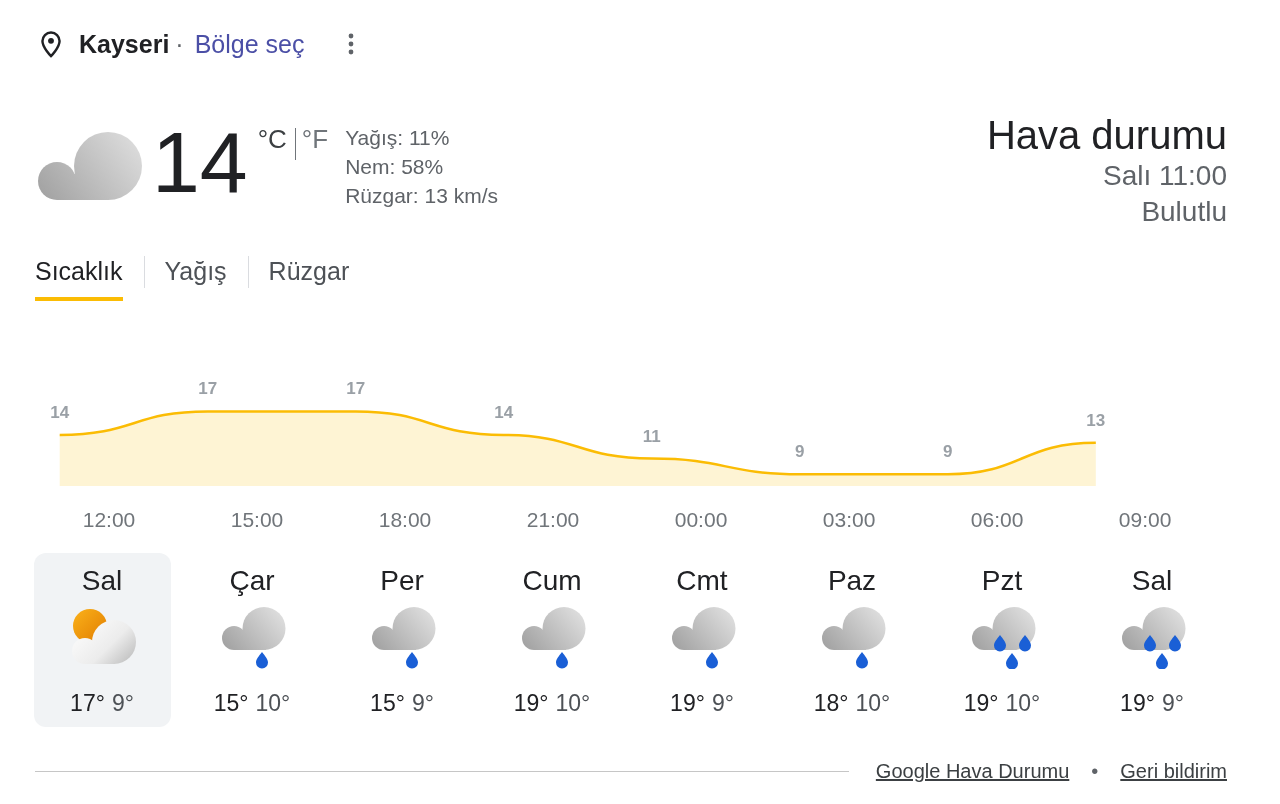 Image resolution: width=1280 pixels, height=804 pixels. What do you see at coordinates (997, 519) in the screenshot?
I see `x-tick-label: 06:00` at bounding box center [997, 519].